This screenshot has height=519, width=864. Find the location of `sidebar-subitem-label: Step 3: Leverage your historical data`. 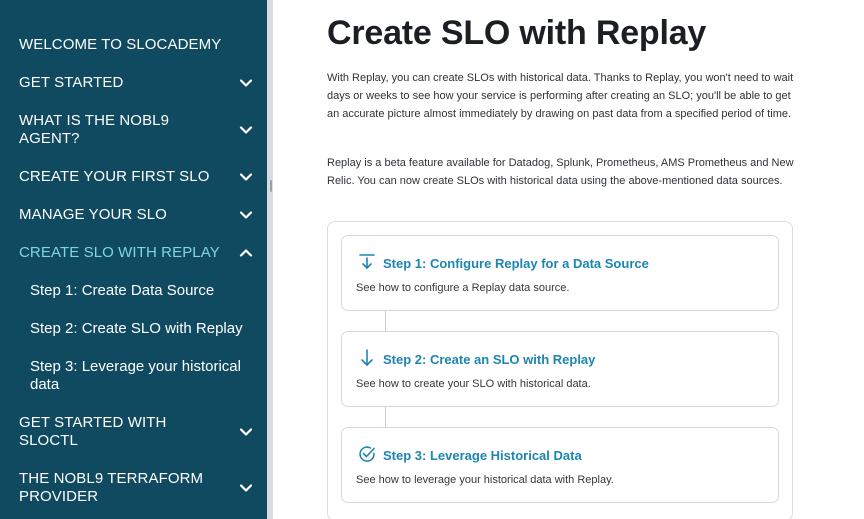

sidebar-subitem-label: Step 3: Leverage your historical data is located at coordinates (135, 375).